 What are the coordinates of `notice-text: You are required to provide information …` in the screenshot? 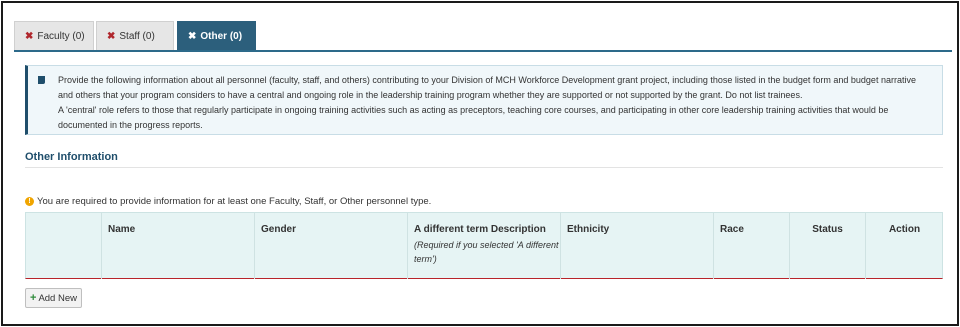 It's located at (234, 201).